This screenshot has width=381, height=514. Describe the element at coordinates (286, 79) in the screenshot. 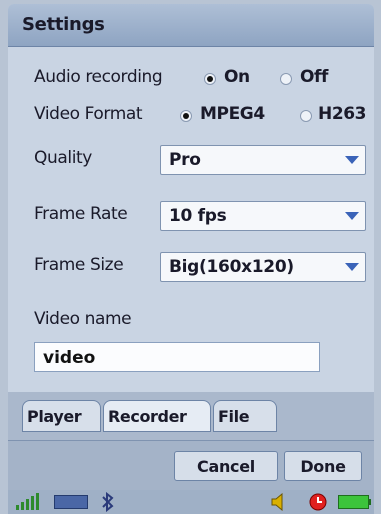

I see `audio-off-radio` at that location.